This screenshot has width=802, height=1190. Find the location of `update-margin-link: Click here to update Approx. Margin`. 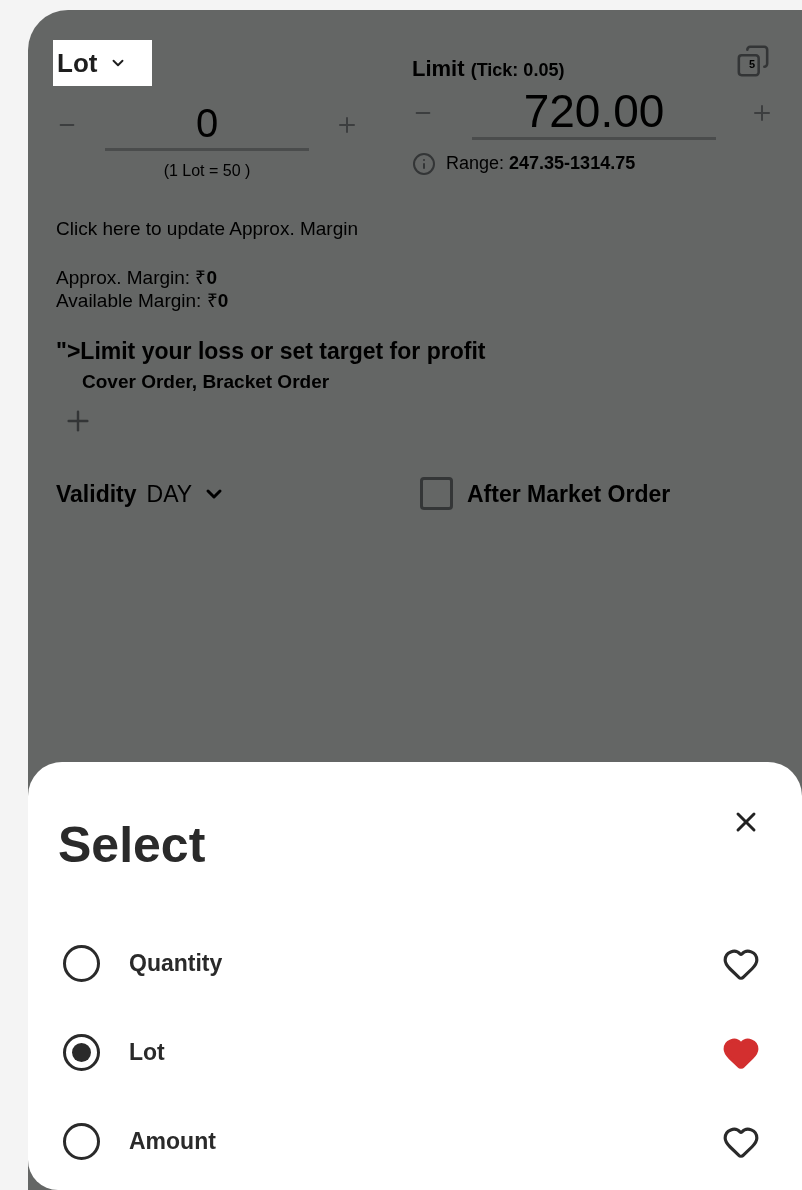

update-margin-link: Click here to update Approx. Margin is located at coordinates (207, 229).